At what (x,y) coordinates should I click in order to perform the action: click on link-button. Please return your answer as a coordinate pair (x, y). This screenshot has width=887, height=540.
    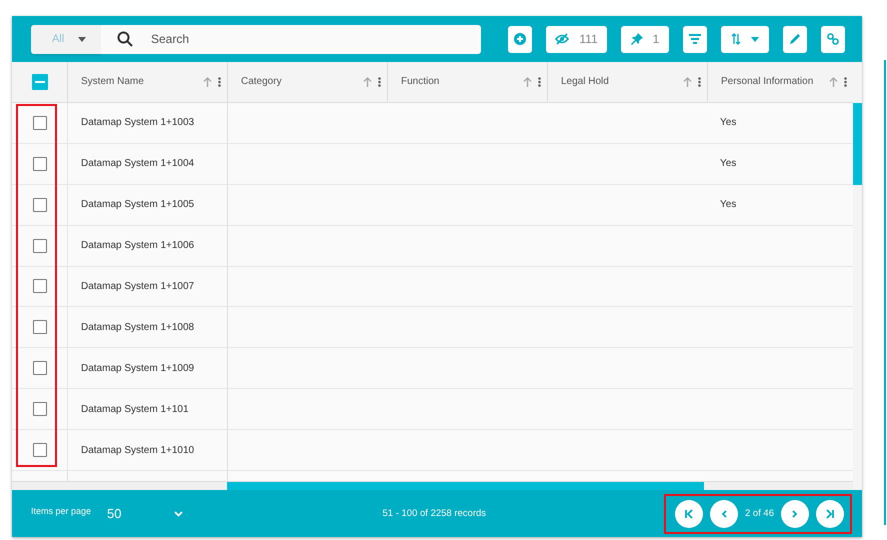
    Looking at the image, I should click on (833, 39).